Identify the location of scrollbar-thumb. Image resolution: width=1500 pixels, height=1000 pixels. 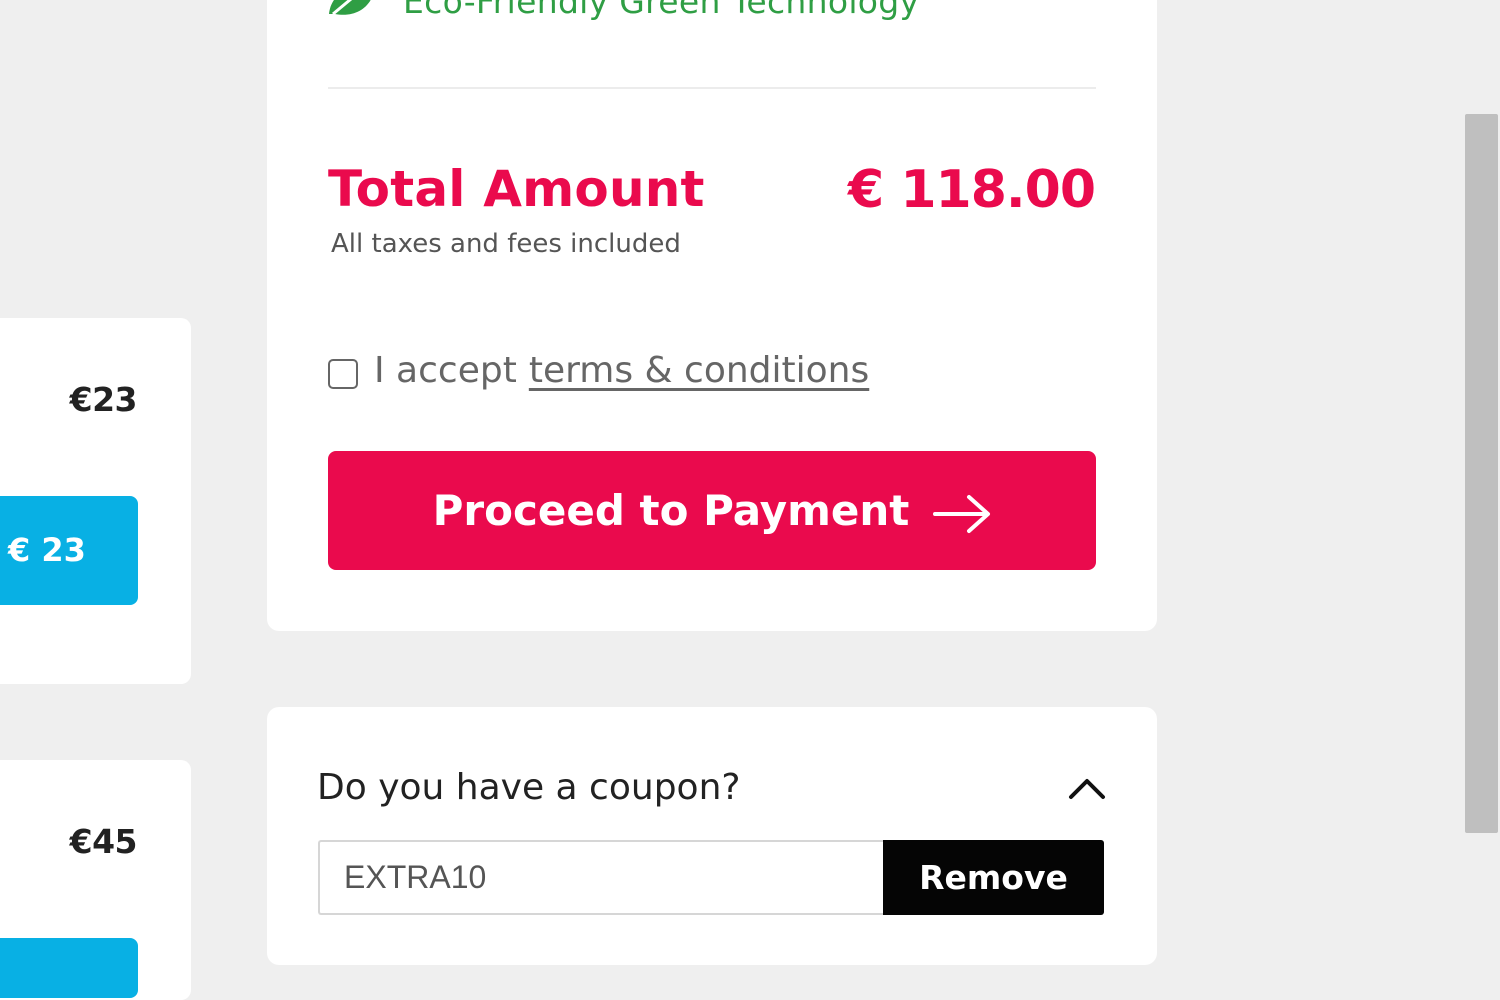
(1481, 473).